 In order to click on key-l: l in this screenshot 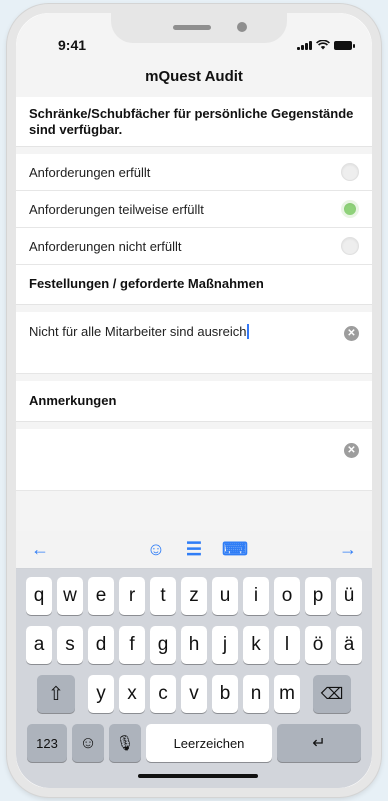, I will do `click(287, 645)`.